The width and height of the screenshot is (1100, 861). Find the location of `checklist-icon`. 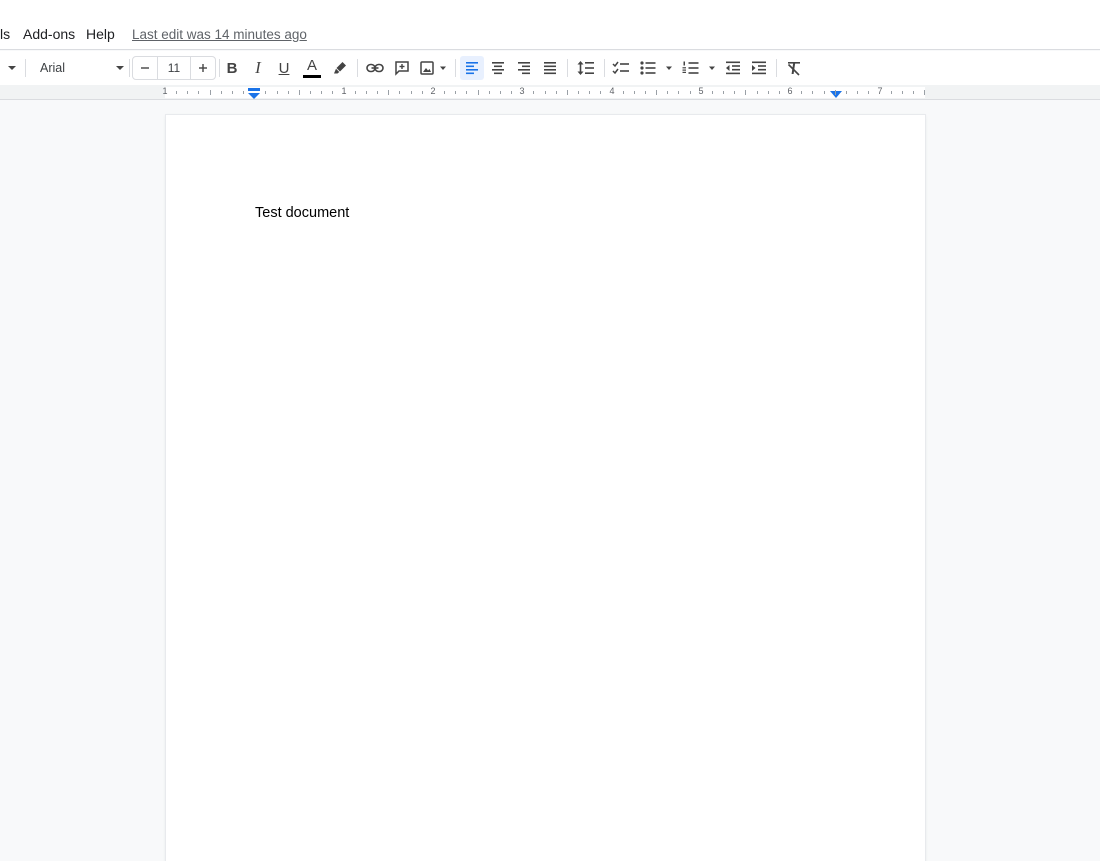

checklist-icon is located at coordinates (620, 68).